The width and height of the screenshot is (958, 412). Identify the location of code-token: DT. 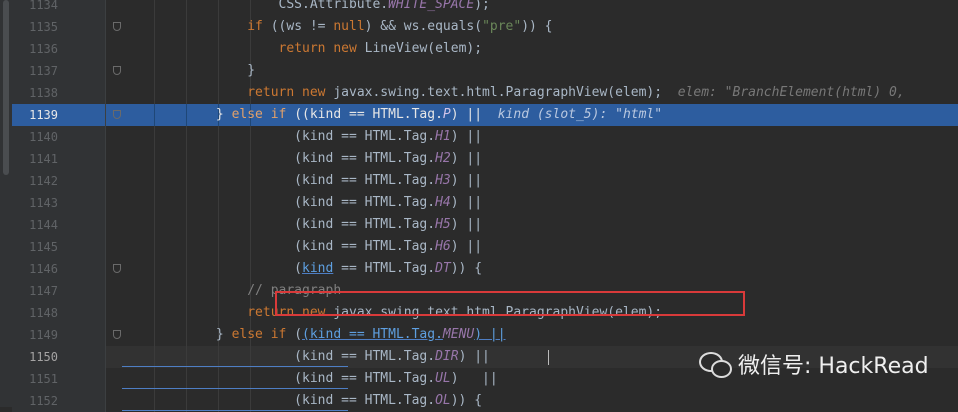
(443, 268).